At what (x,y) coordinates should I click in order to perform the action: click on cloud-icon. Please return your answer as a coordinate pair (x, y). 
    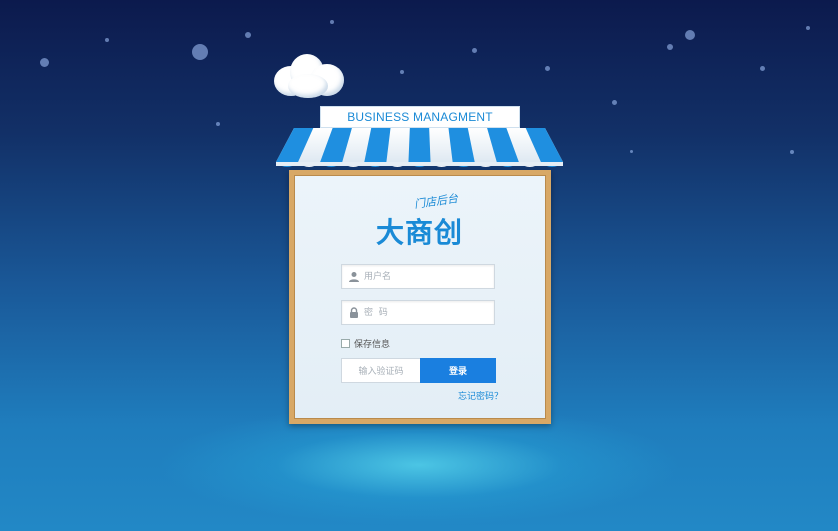
    Looking at the image, I should click on (311, 77).